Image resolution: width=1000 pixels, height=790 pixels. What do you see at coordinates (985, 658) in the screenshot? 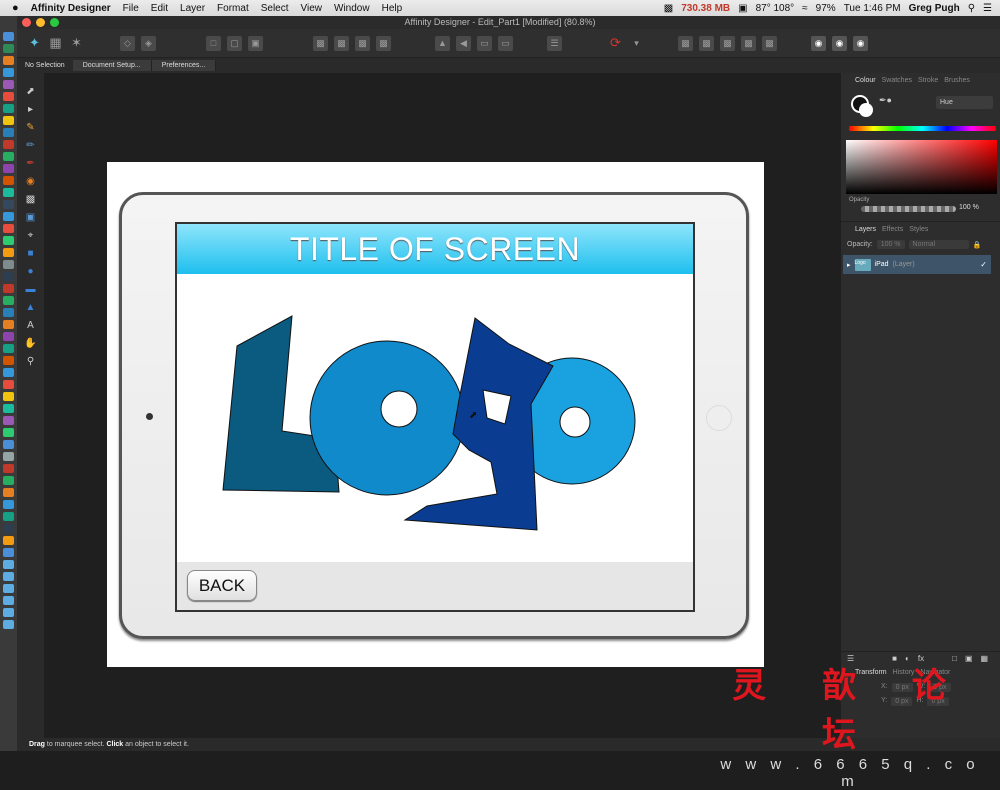
I see `delete-layer-icon: ▦` at bounding box center [985, 658].